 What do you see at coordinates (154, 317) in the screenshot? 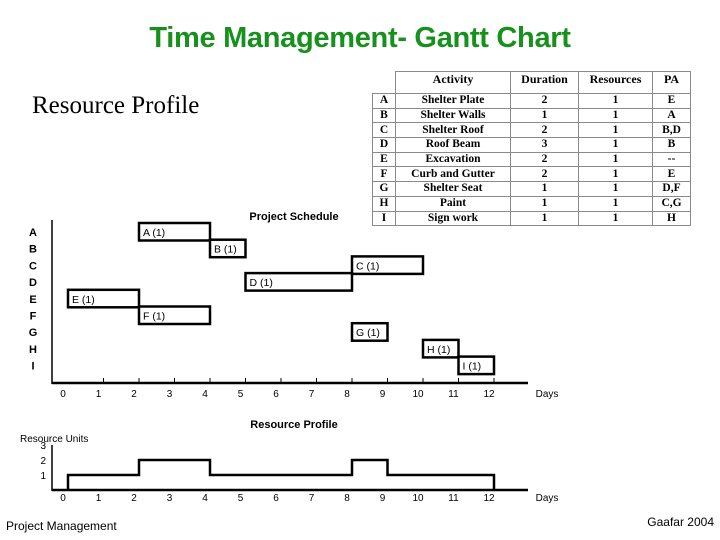
I see `gantt-bar-label: F (1)` at bounding box center [154, 317].